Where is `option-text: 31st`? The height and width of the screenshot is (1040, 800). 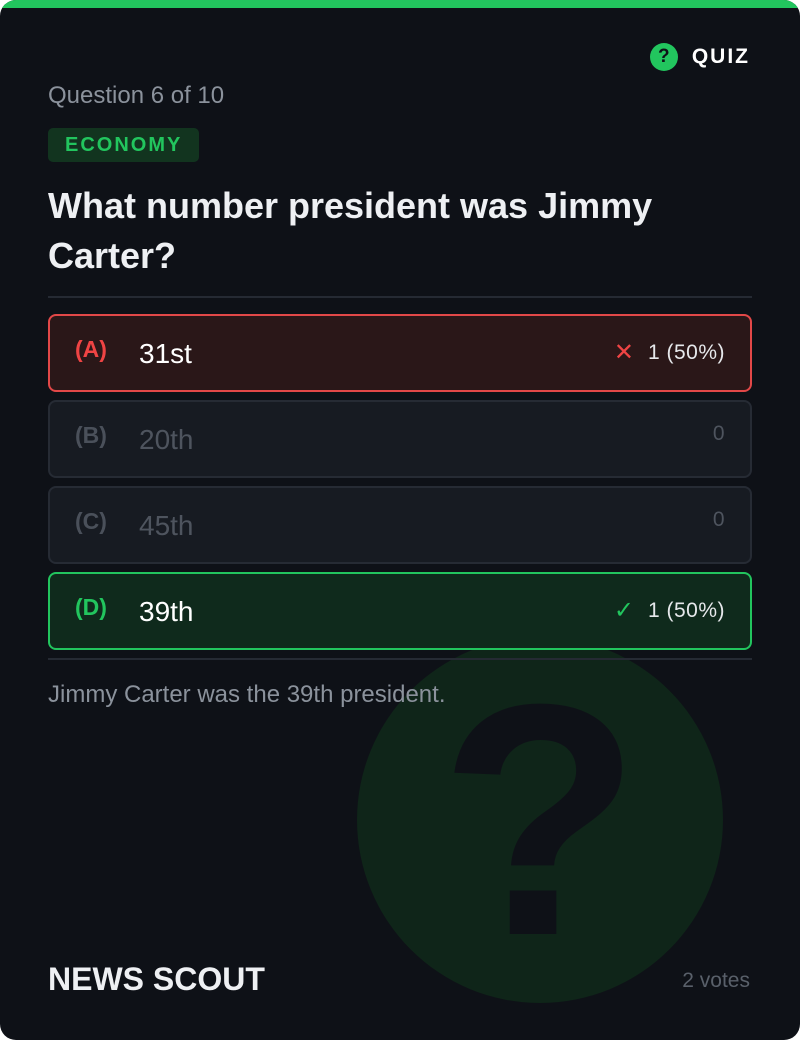
option-text: 31st is located at coordinates (165, 353).